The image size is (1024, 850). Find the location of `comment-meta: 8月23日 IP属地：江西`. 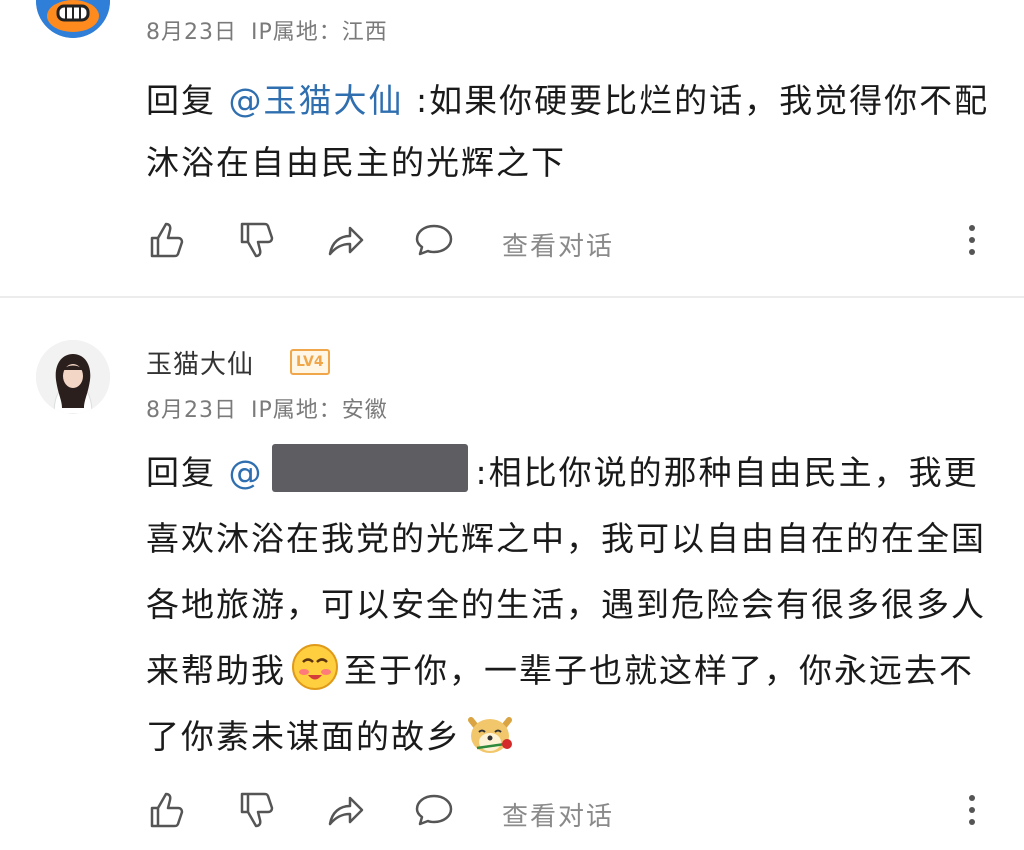

comment-meta: 8月23日 IP属地：江西 is located at coordinates (274, 30).